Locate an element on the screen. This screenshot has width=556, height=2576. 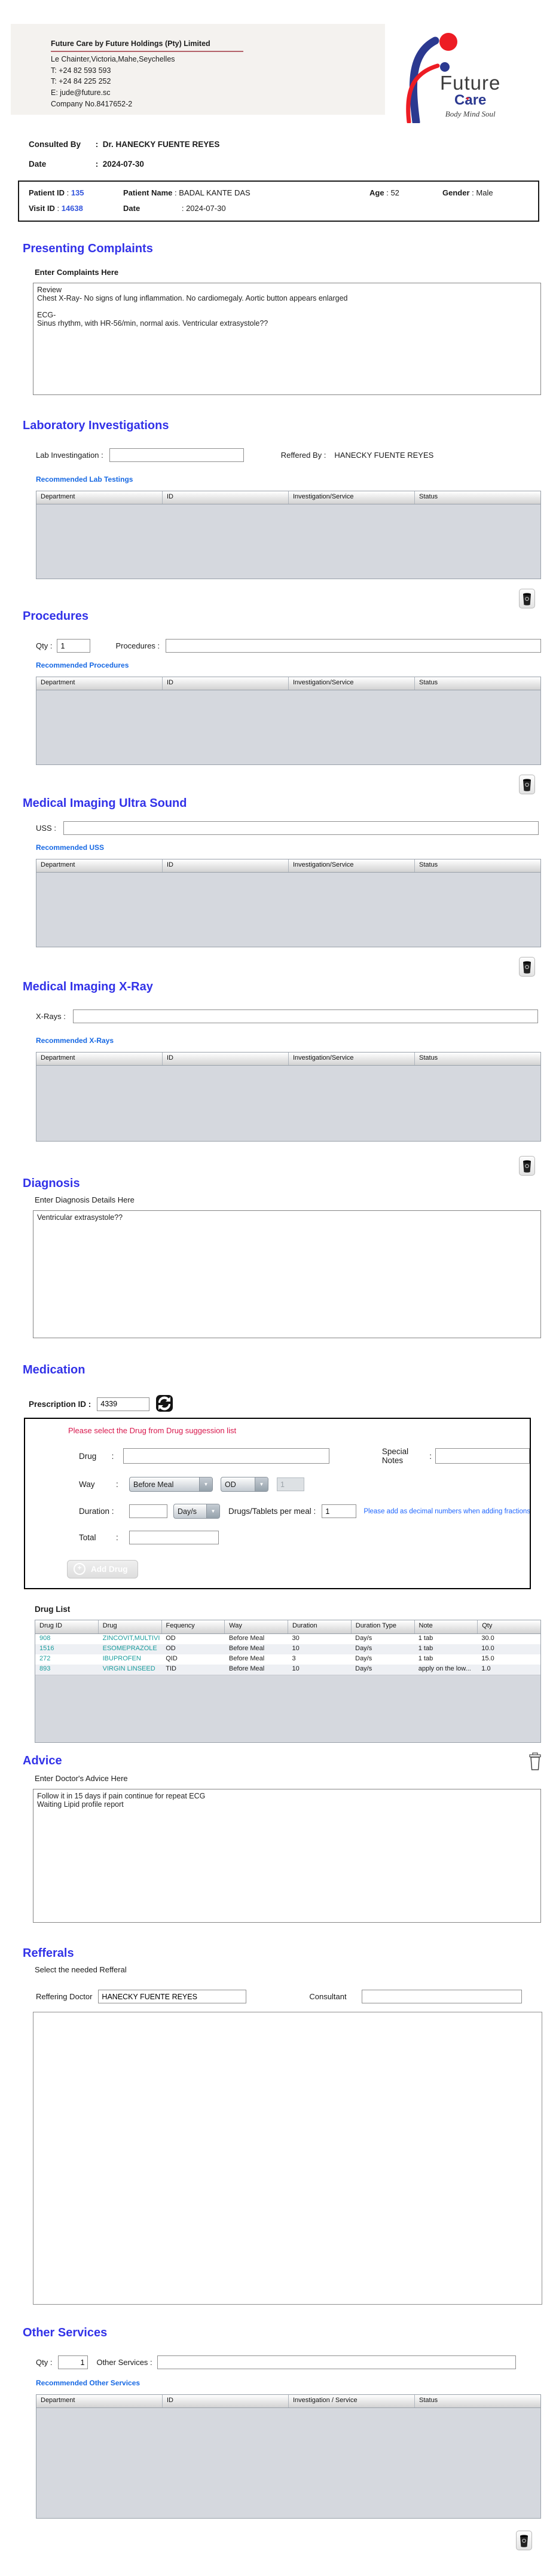
logo-care-a: a ♥ is located at coordinates (469, 100).